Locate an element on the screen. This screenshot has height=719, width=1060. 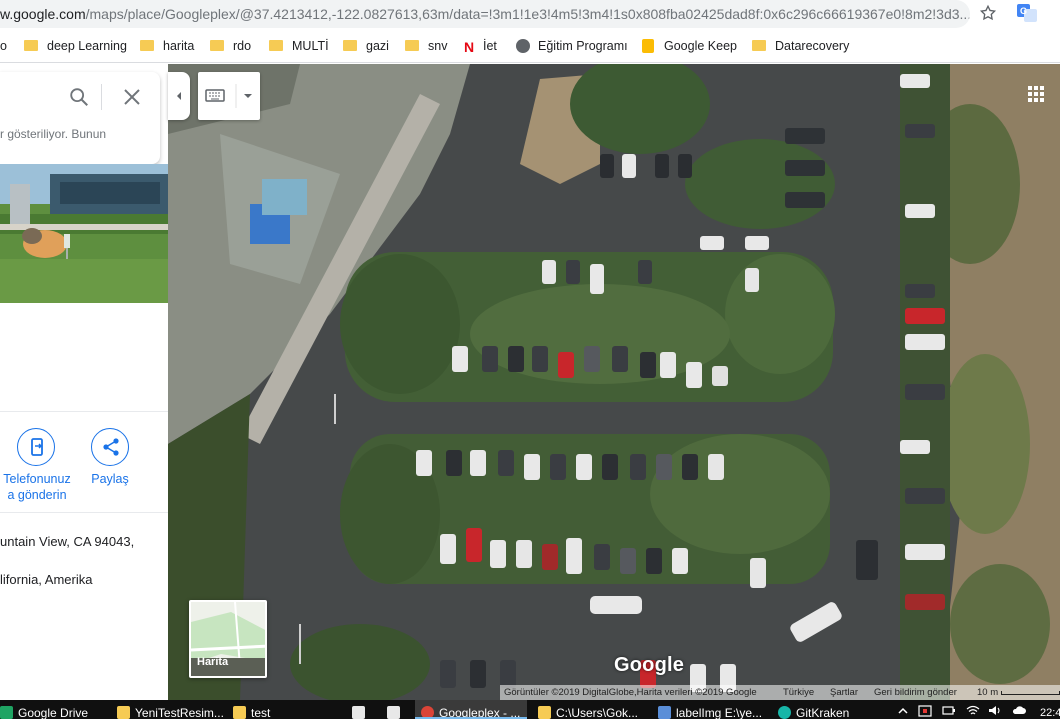
bookmark-item: MULTİ is located at coordinates (299, 46).